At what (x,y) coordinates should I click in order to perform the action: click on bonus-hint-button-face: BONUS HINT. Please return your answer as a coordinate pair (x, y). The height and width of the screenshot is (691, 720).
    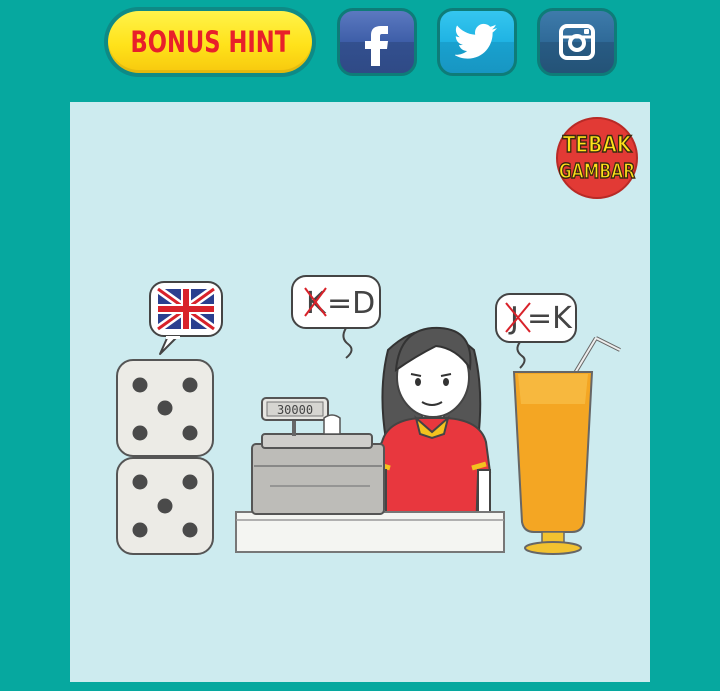
    Looking at the image, I should click on (210, 42).